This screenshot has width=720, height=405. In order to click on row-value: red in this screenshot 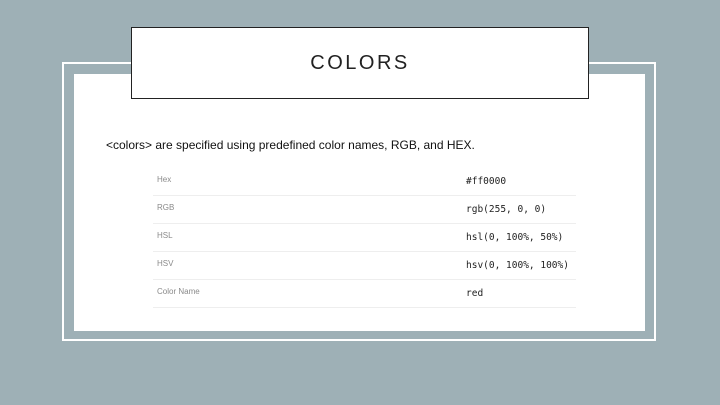, I will do `click(475, 293)`.